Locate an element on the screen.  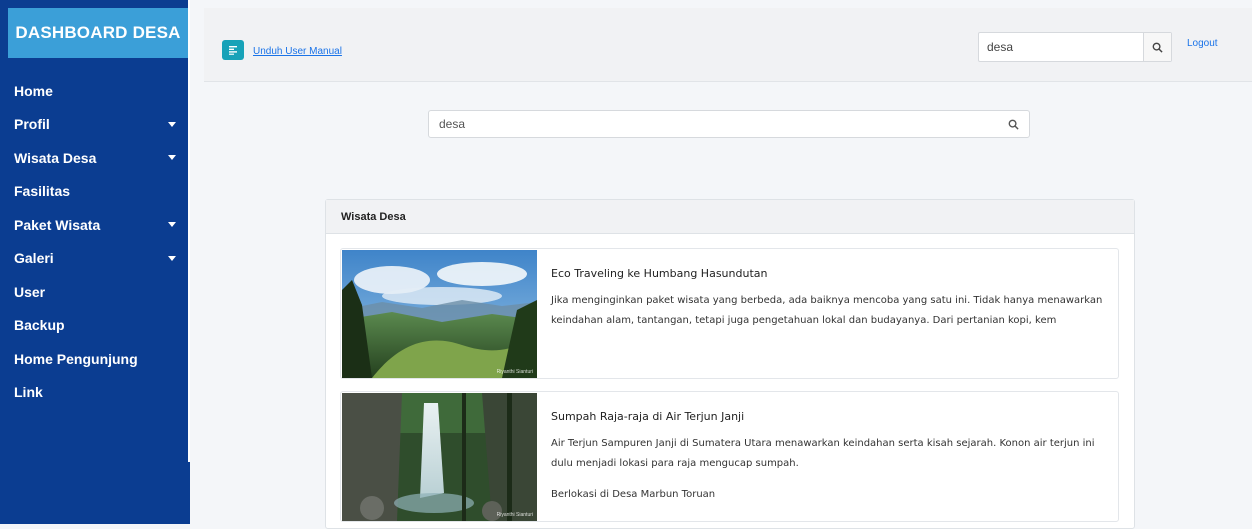
sidebar-item-home: Home is located at coordinates (95, 91).